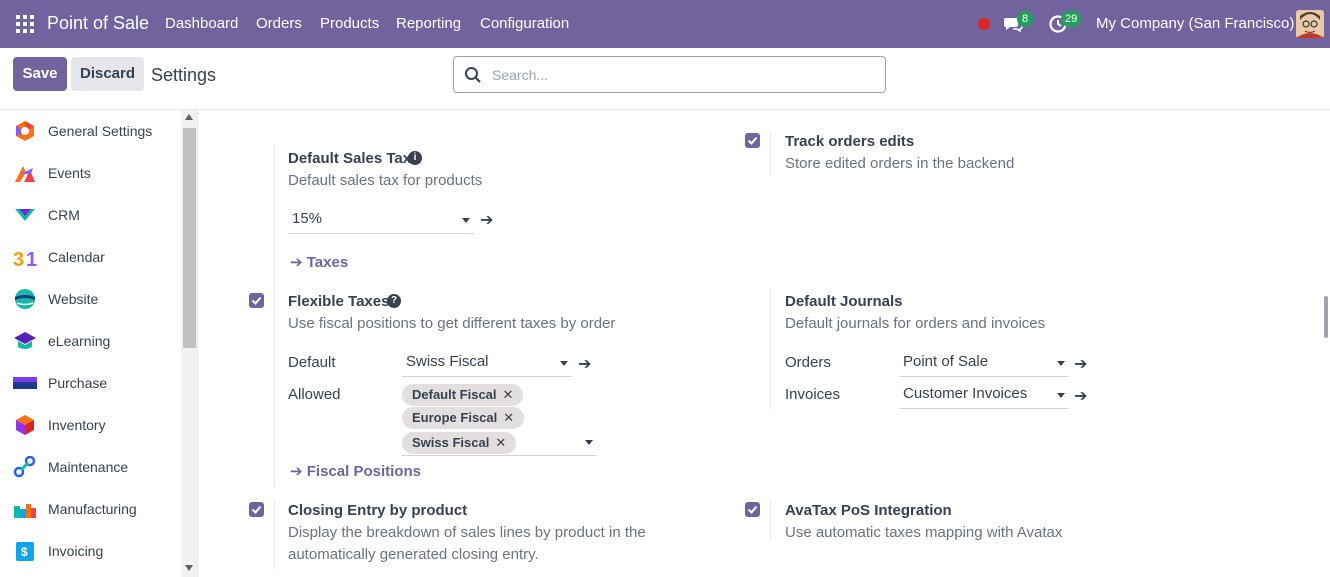  I want to click on svg-text: 1, so click(31, 258).